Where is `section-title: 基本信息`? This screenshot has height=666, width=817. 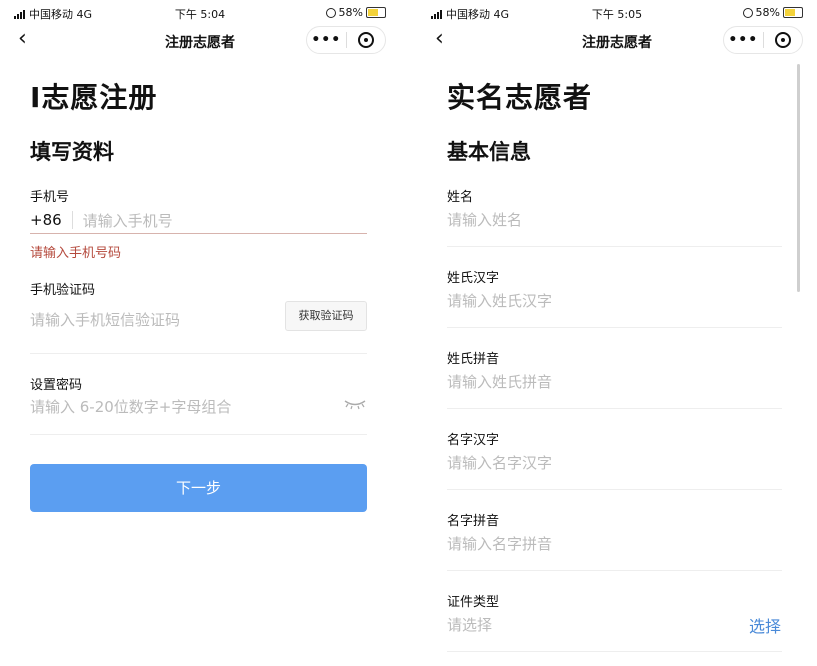 section-title: 基本信息 is located at coordinates (489, 152).